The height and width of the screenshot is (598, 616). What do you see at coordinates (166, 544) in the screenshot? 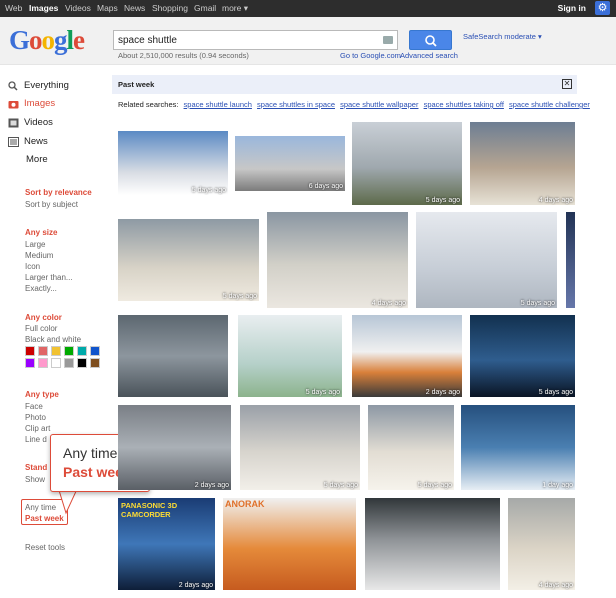
I see `image-thumbnail: PANASONIC 3D CAMCORDER 2 days ago` at bounding box center [166, 544].